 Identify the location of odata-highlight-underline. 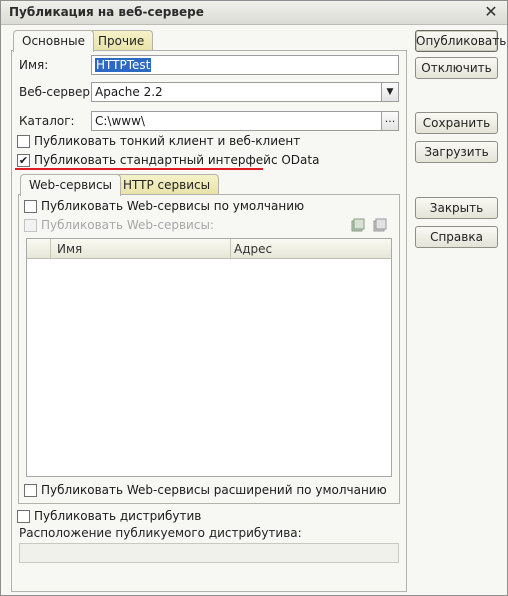
(139, 169).